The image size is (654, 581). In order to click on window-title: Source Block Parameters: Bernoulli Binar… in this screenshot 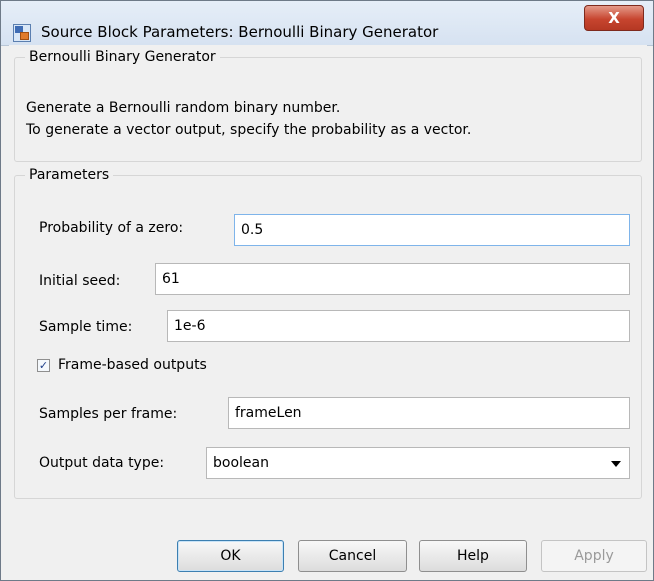, I will do `click(240, 32)`.